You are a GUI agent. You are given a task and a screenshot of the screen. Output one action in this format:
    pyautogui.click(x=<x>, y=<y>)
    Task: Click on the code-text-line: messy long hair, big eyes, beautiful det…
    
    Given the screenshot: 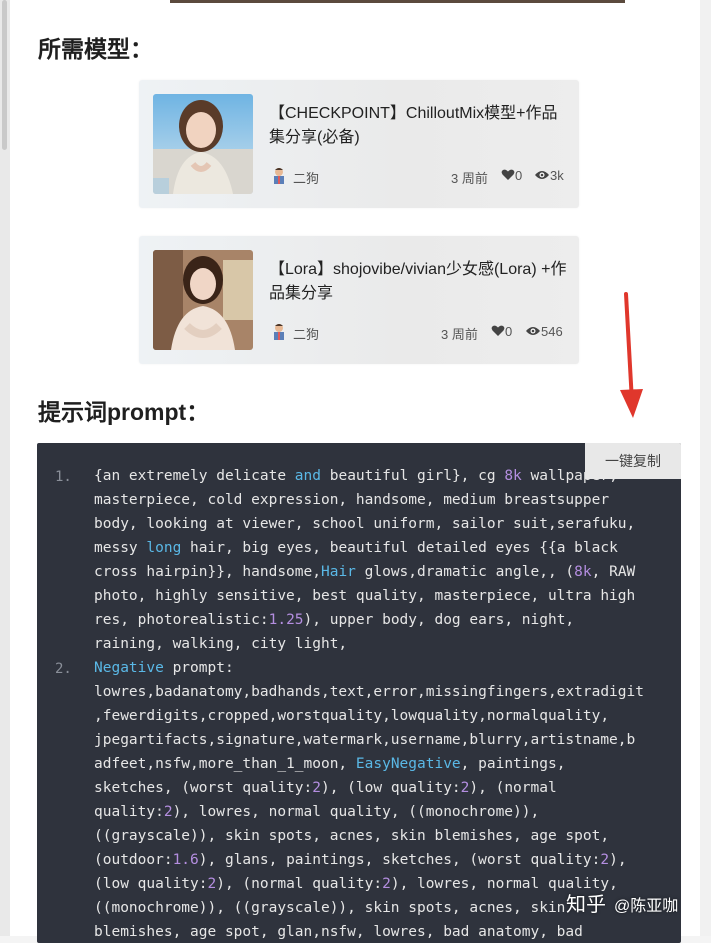 What is the action you would take?
    pyautogui.click(x=356, y=548)
    